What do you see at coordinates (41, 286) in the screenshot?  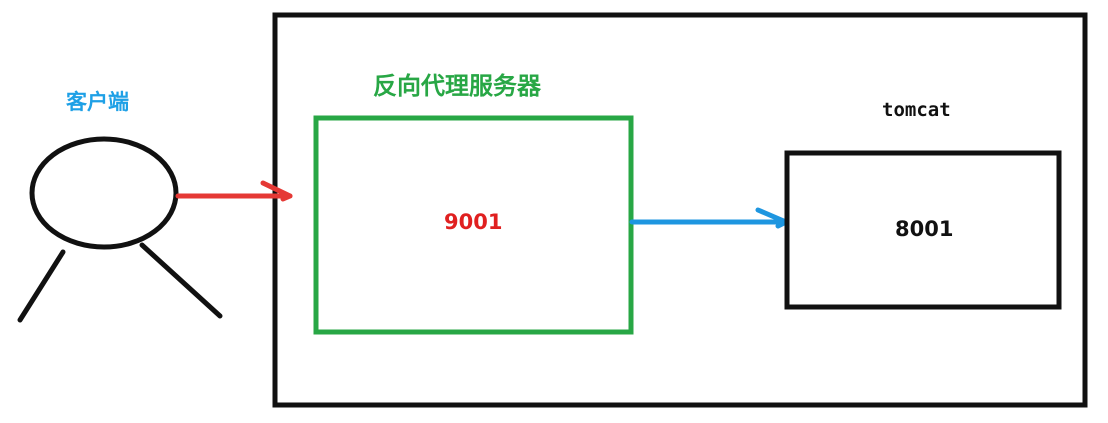 I see `client-left-leg` at bounding box center [41, 286].